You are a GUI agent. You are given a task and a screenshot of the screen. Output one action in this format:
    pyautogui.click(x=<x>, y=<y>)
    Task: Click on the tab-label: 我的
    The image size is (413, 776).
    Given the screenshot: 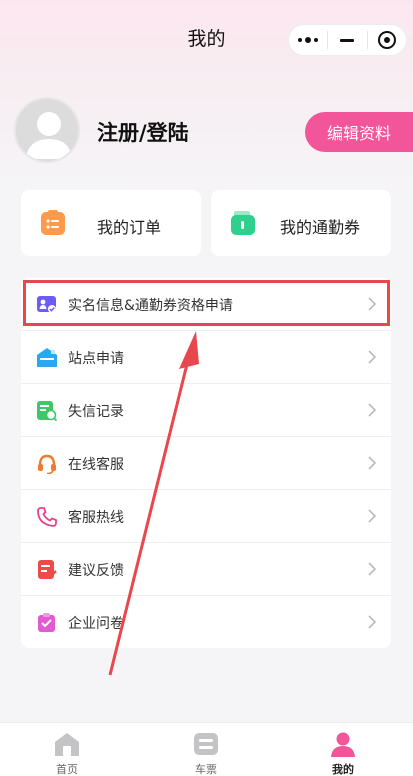 What is the action you would take?
    pyautogui.click(x=343, y=769)
    